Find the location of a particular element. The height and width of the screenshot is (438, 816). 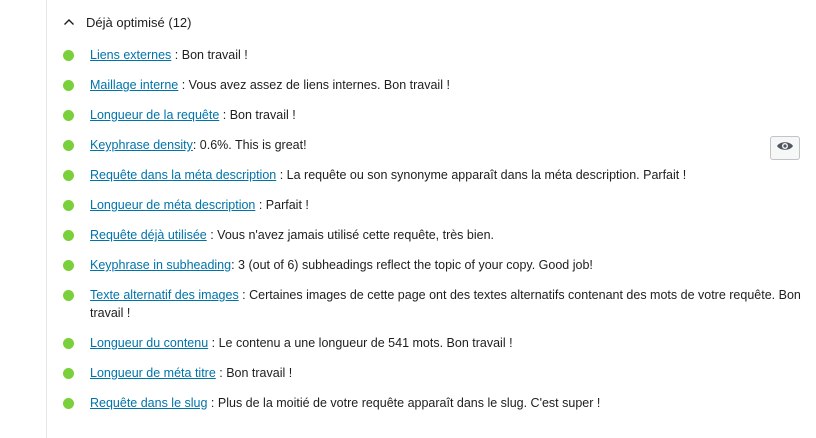

result-link: Keyphrase density is located at coordinates (141, 145).